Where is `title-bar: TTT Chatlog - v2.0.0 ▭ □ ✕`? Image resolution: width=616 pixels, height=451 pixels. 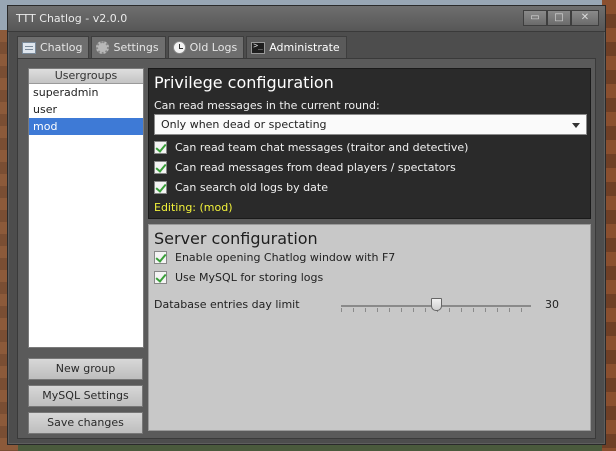 title-bar: TTT Chatlog - v2.0.0 ▭ □ ✕ is located at coordinates (306, 19).